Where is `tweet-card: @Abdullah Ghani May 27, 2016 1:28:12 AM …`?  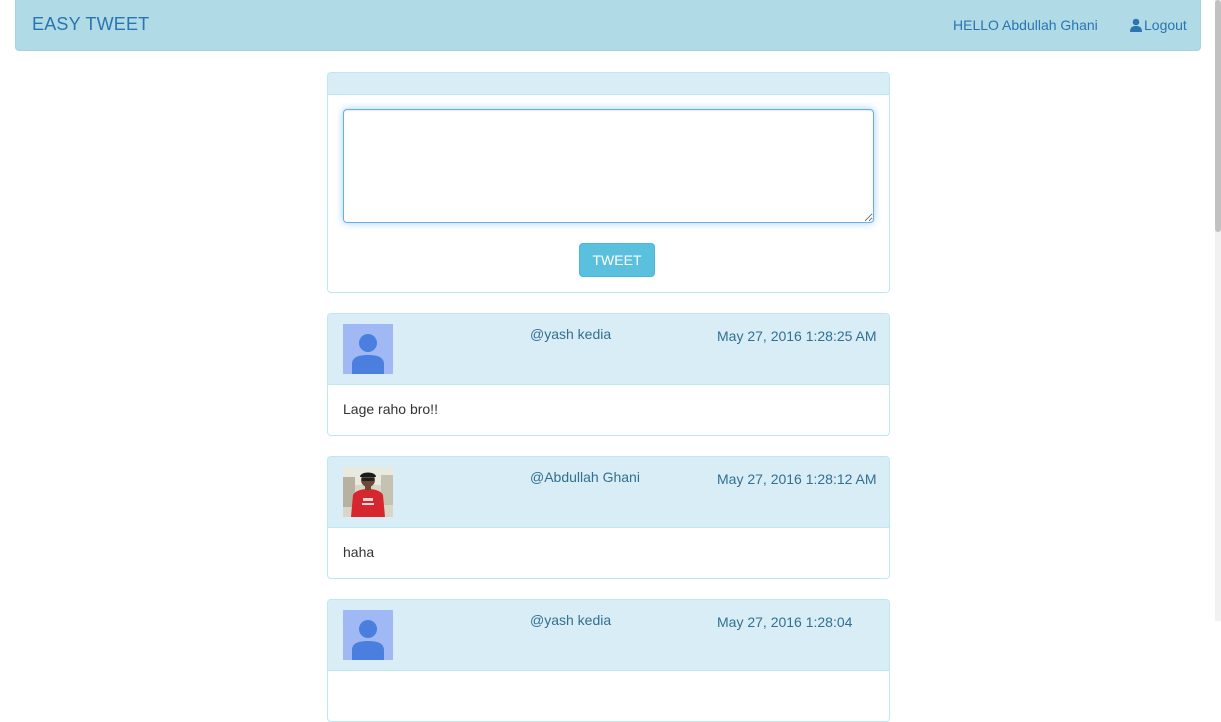 tweet-card: @Abdullah Ghani May 27, 2016 1:28:12 AM … is located at coordinates (608, 517).